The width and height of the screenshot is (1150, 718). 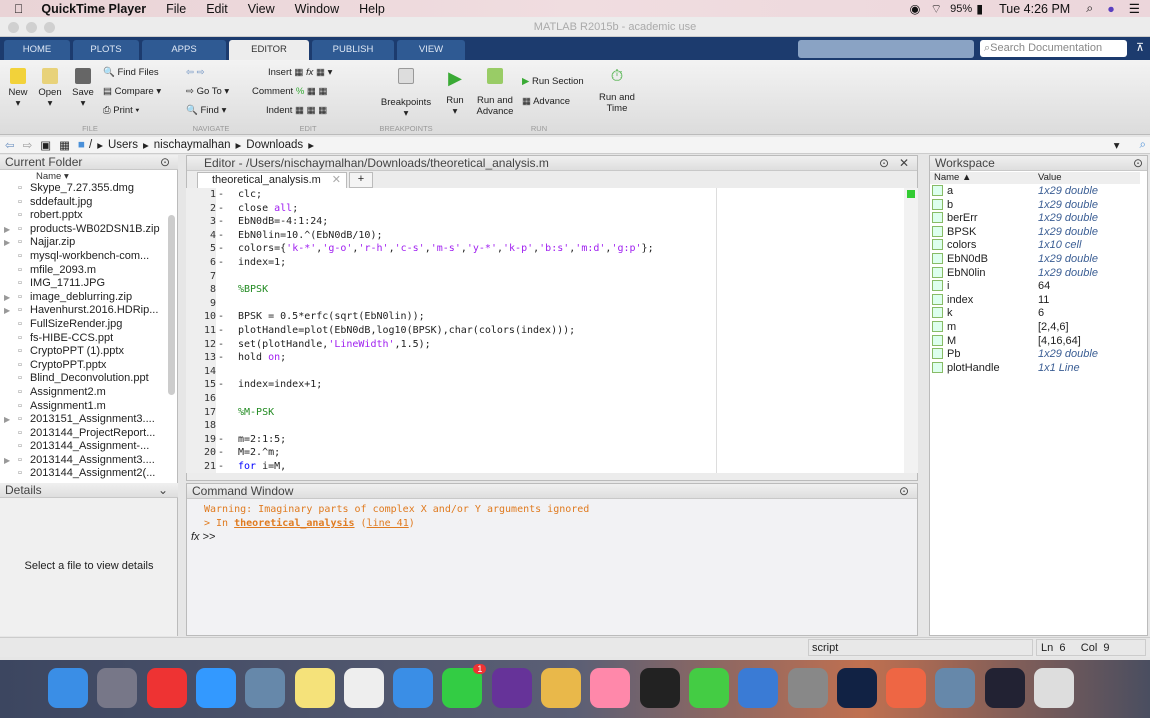 What do you see at coordinates (117, 688) in the screenshot?
I see `launchpad-icon` at bounding box center [117, 688].